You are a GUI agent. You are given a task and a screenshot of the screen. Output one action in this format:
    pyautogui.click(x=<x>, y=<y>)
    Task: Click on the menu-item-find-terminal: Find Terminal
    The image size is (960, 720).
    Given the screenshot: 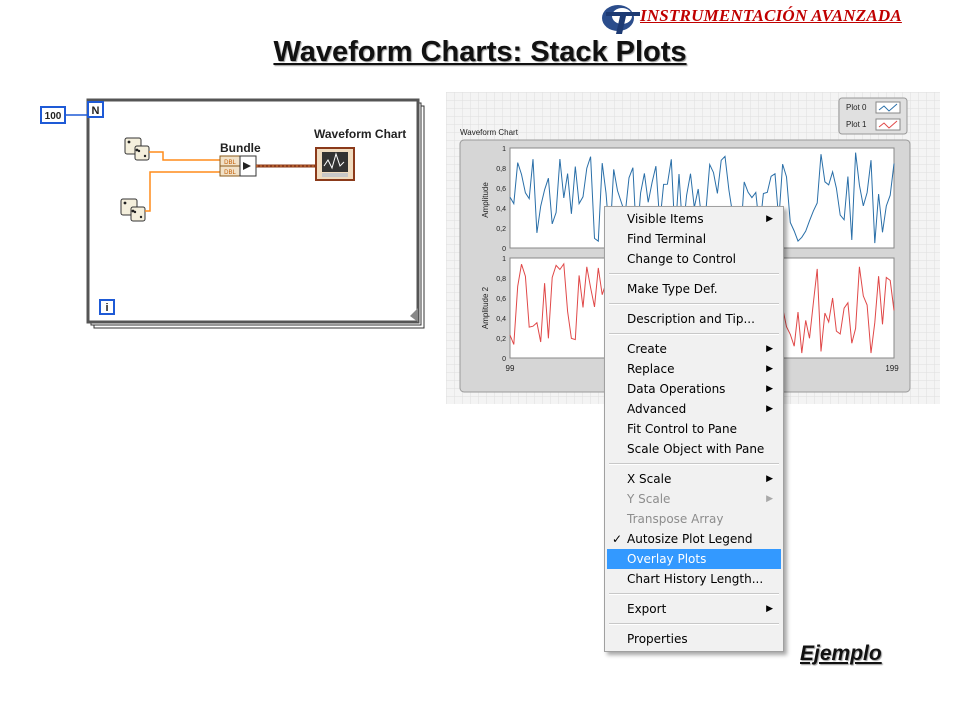 What is the action you would take?
    pyautogui.click(x=694, y=239)
    